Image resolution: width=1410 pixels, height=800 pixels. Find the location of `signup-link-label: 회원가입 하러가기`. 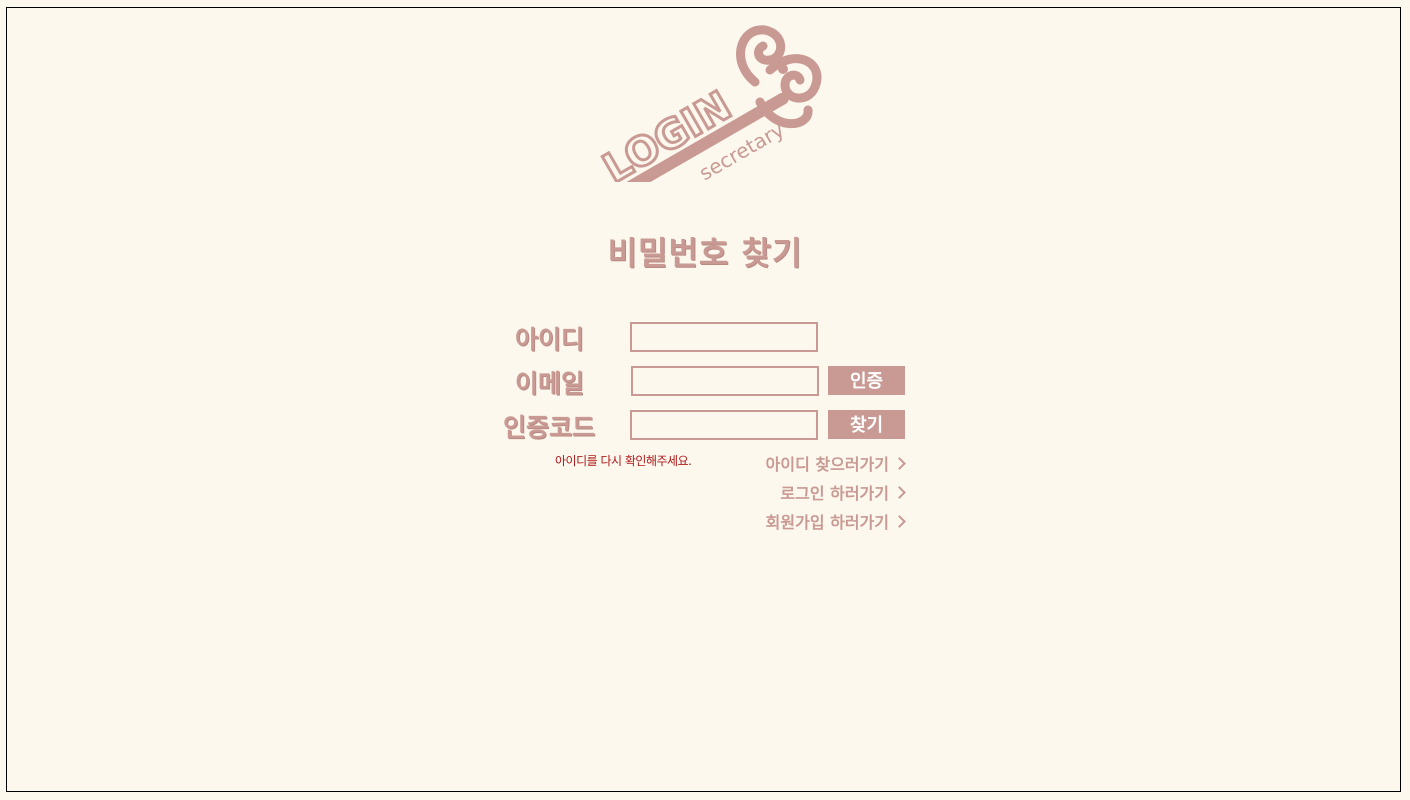

signup-link-label: 회원가입 하러가기 is located at coordinates (827, 522).